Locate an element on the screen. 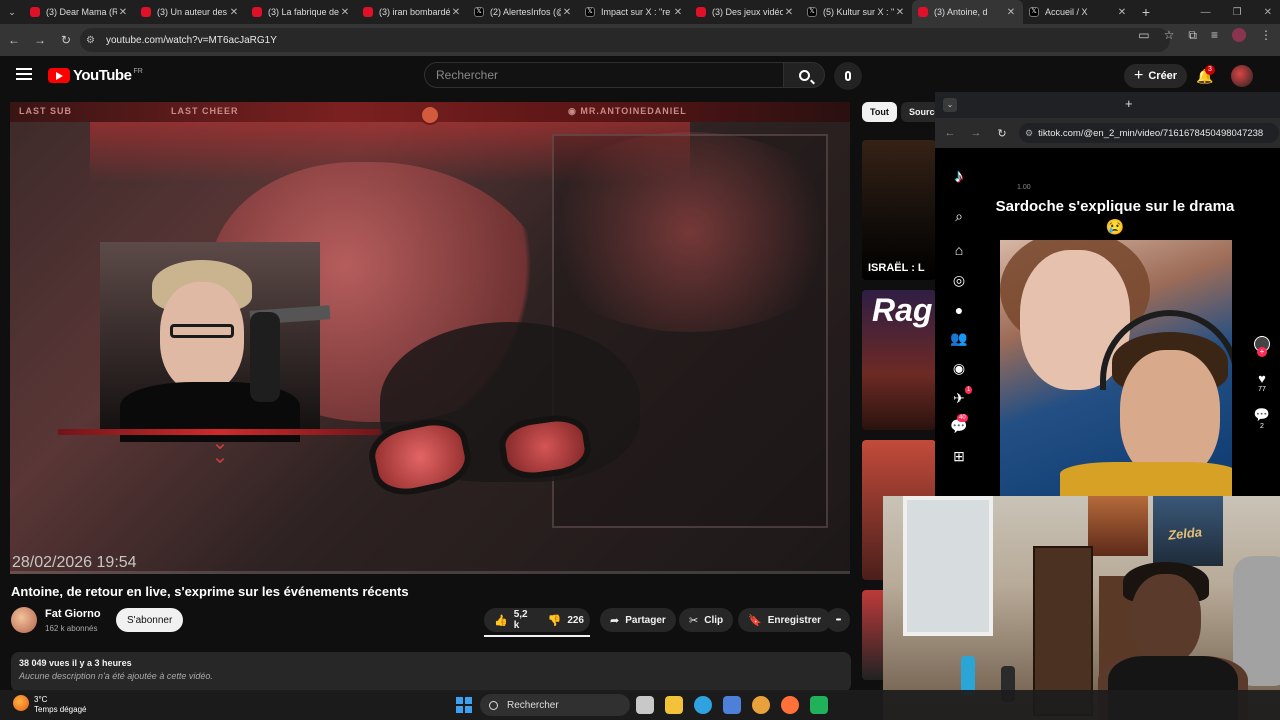 The width and height of the screenshot is (1280, 720). browser-tab: 𝕏 Impact sur X : "re ✕ is located at coordinates (634, 12).